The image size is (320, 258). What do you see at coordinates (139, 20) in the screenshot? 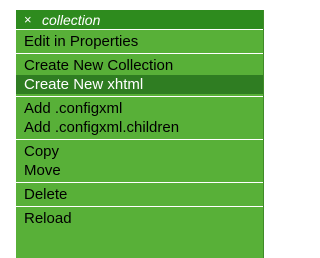
I see `menu-title-bar: × collection` at bounding box center [139, 20].